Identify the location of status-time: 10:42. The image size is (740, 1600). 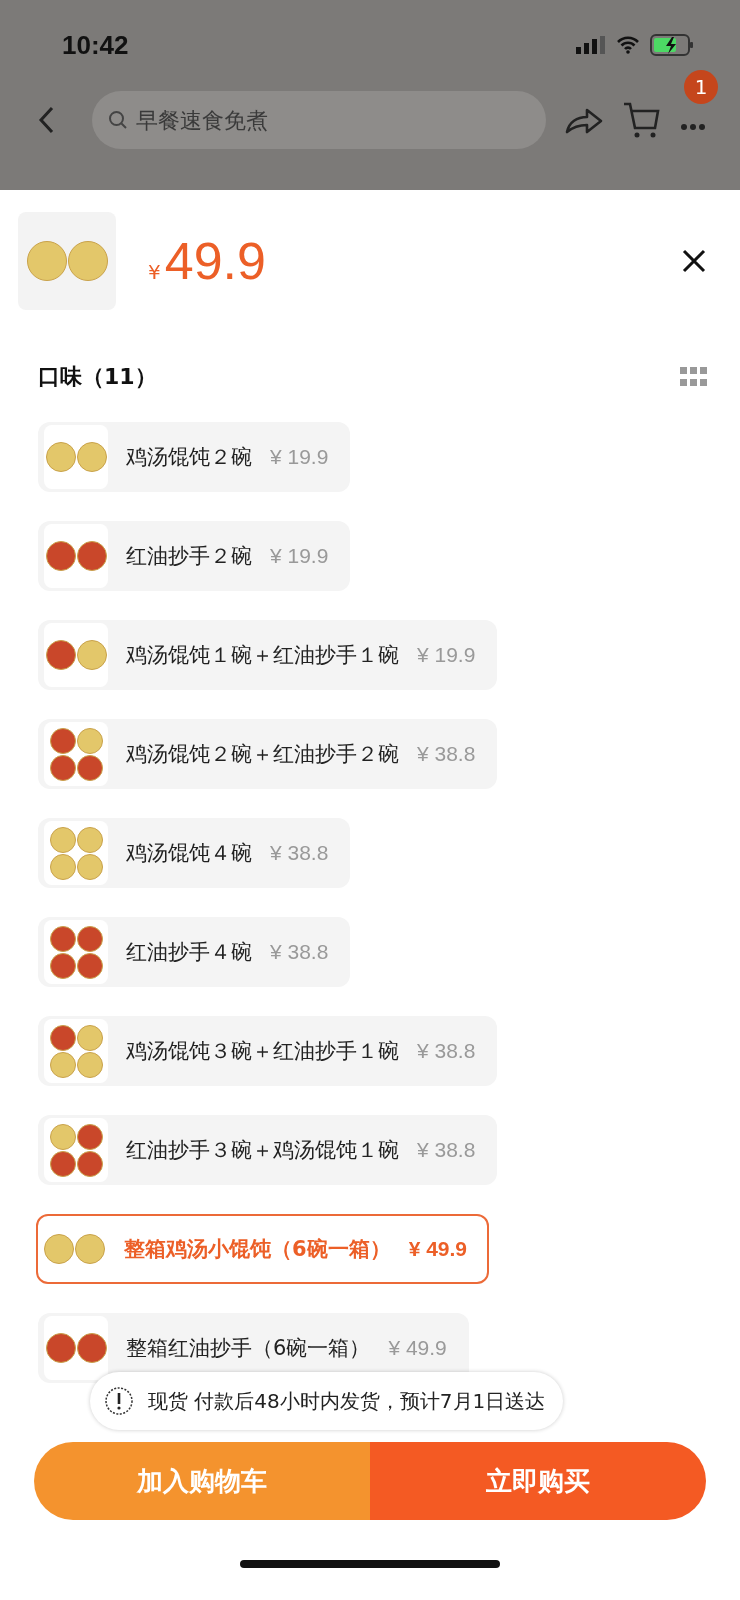
(95, 45).